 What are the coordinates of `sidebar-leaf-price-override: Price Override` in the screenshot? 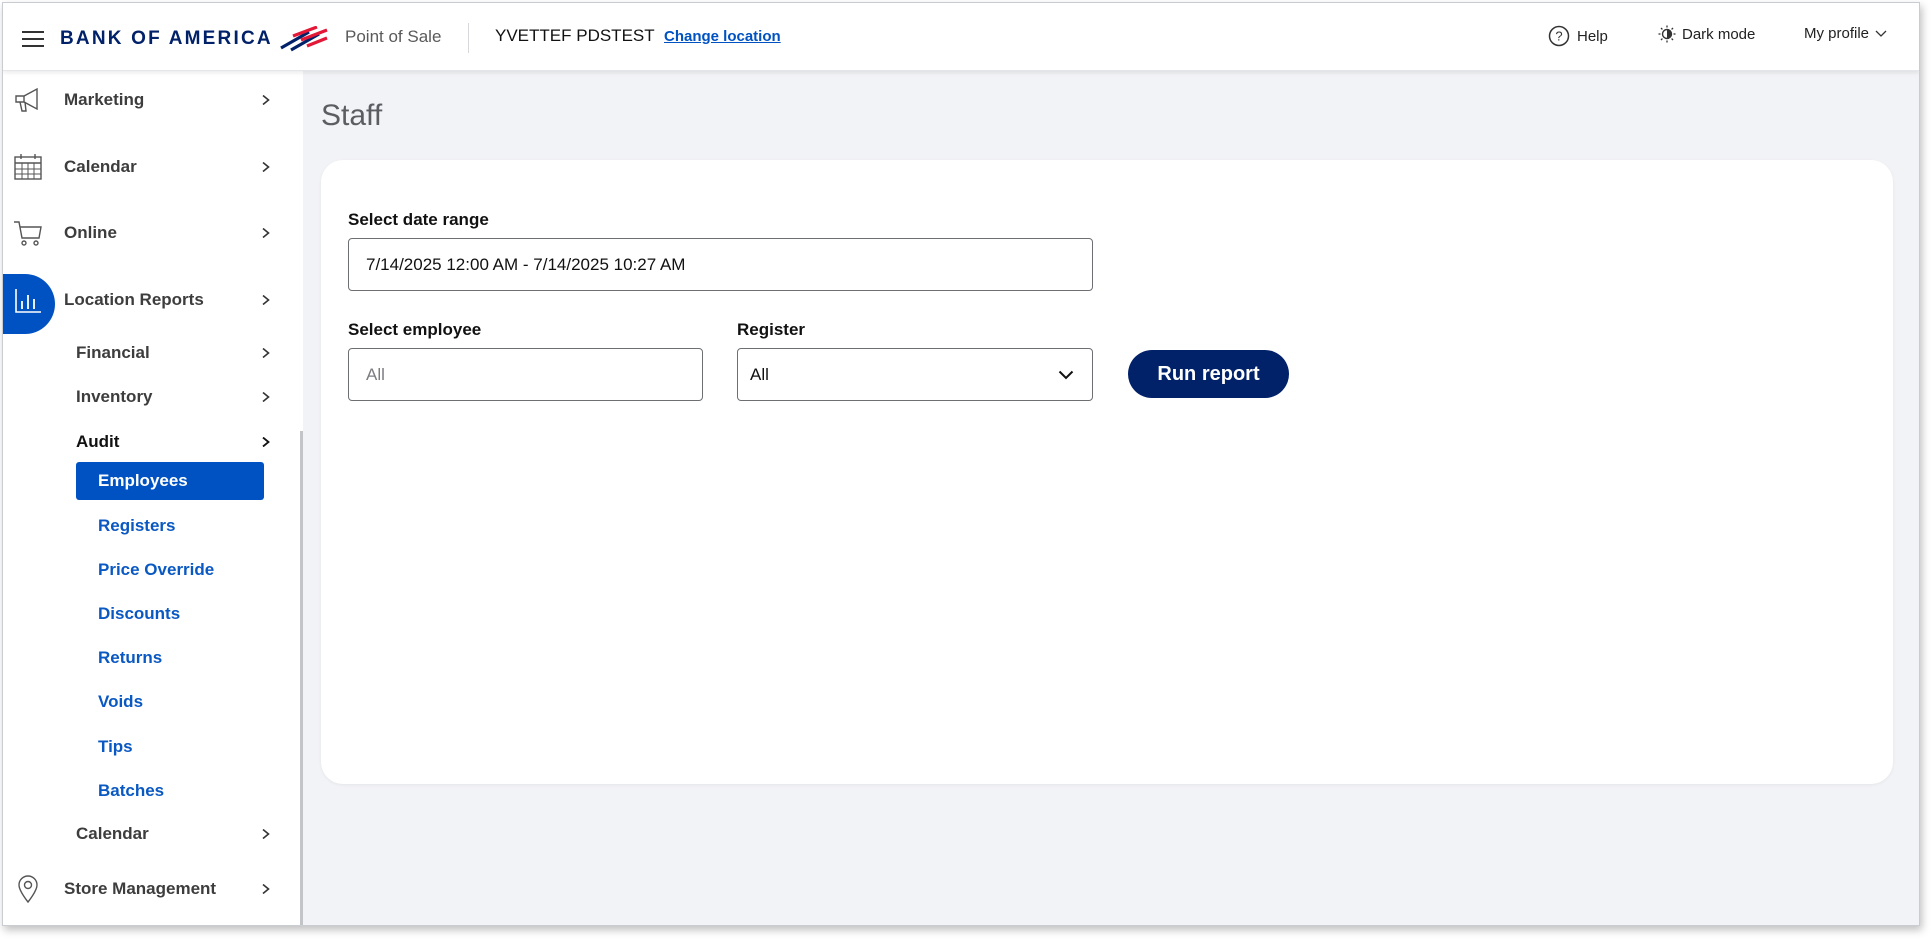 It's located at (170, 570).